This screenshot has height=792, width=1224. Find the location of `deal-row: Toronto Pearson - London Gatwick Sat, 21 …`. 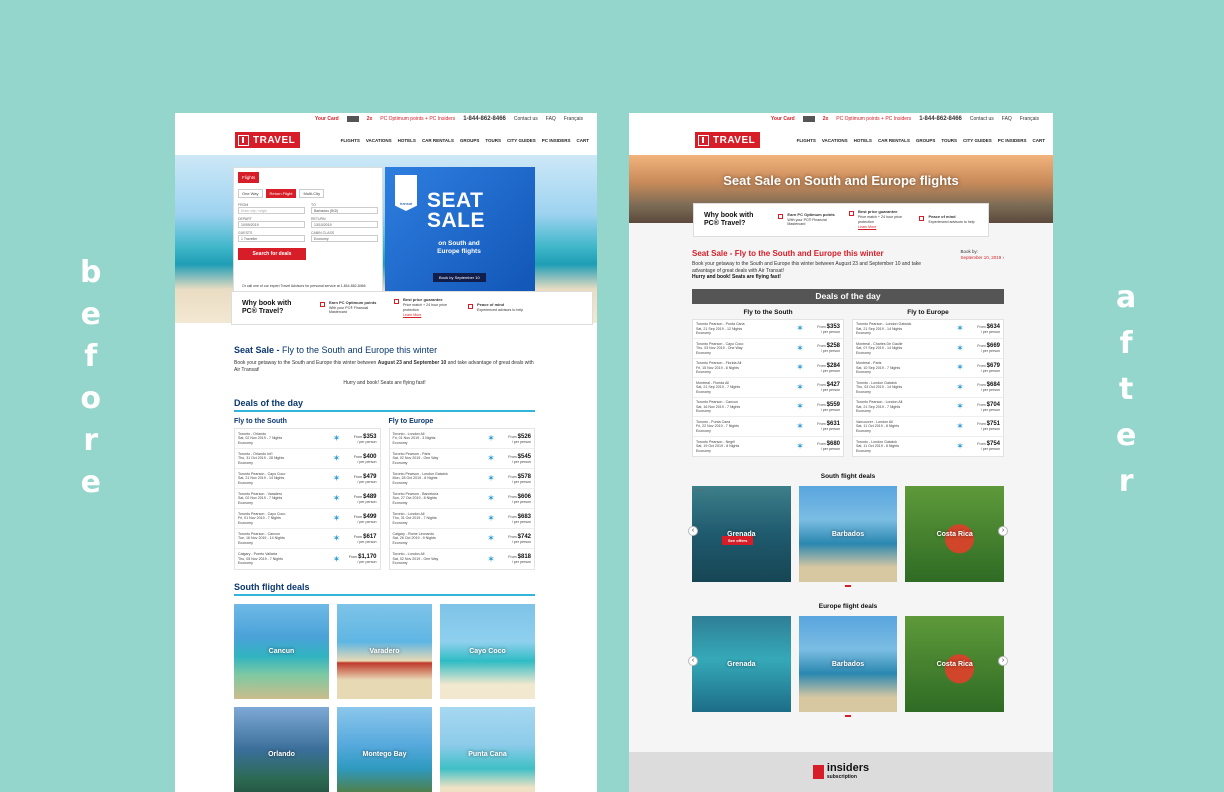

deal-row: Toronto Pearson - London Gatwick Sat, 21 … is located at coordinates (928, 329).